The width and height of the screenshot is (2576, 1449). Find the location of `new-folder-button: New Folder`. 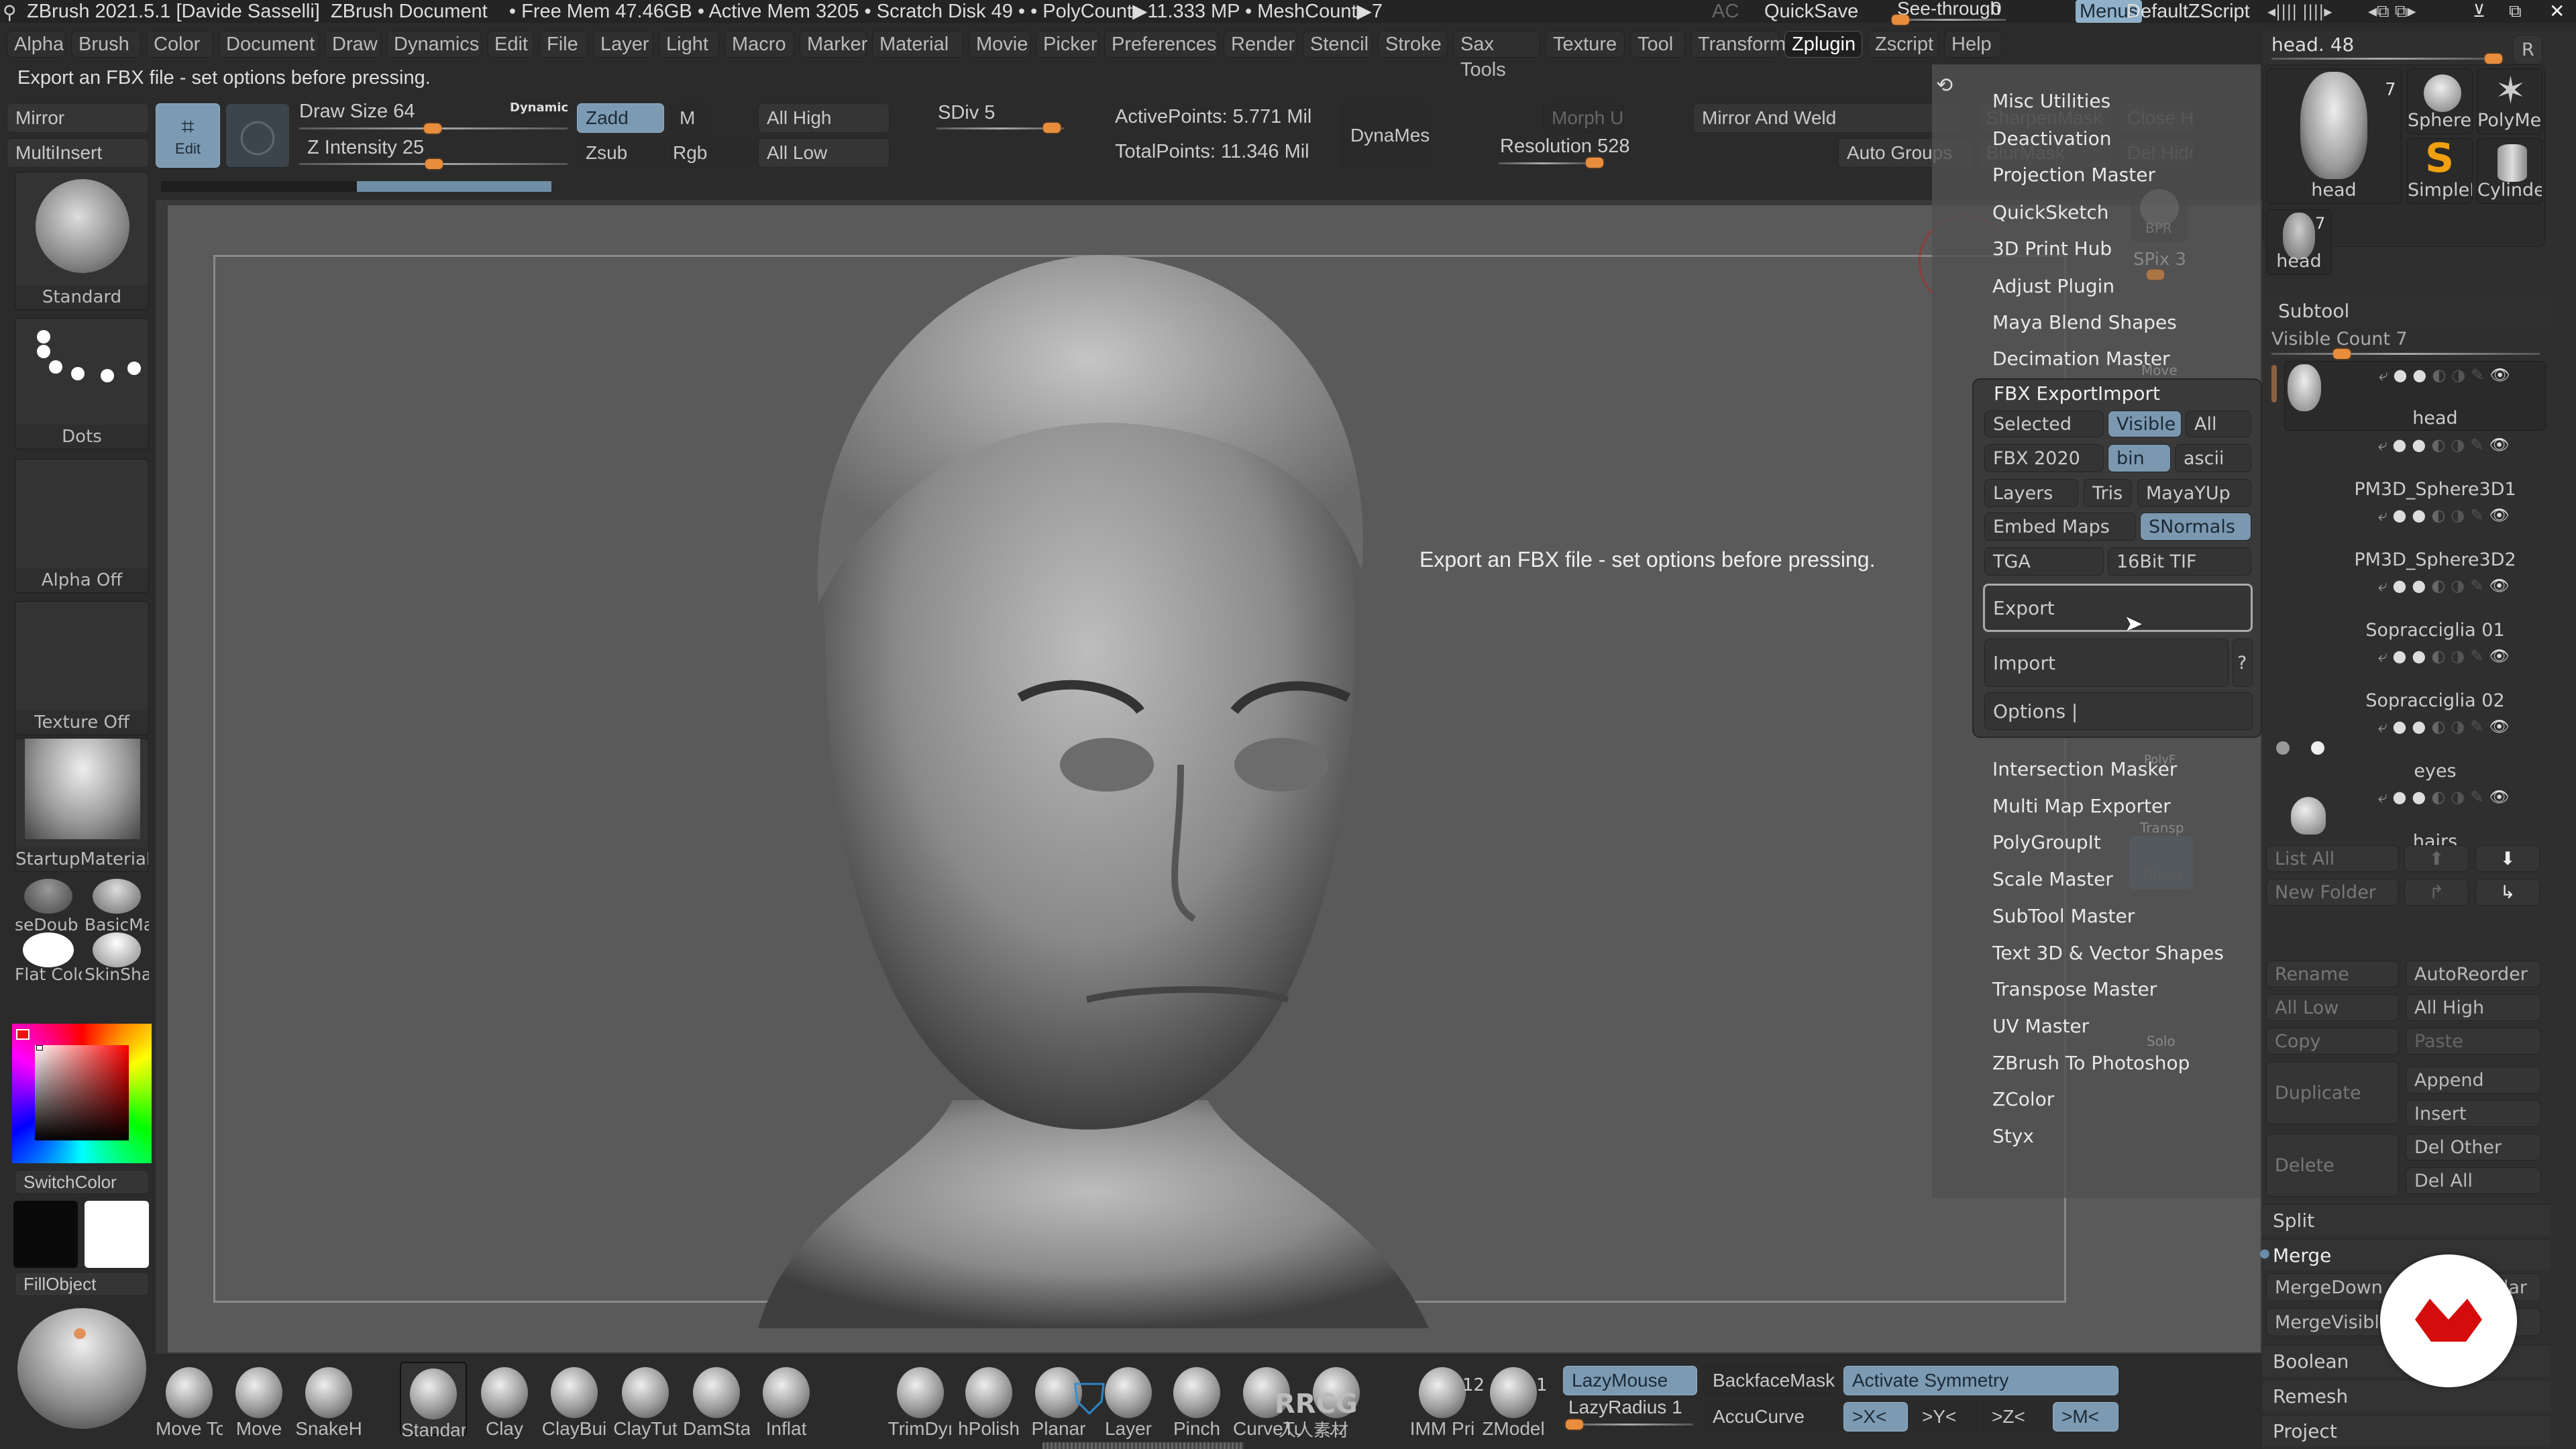

new-folder-button: New Folder is located at coordinates (2332, 892).